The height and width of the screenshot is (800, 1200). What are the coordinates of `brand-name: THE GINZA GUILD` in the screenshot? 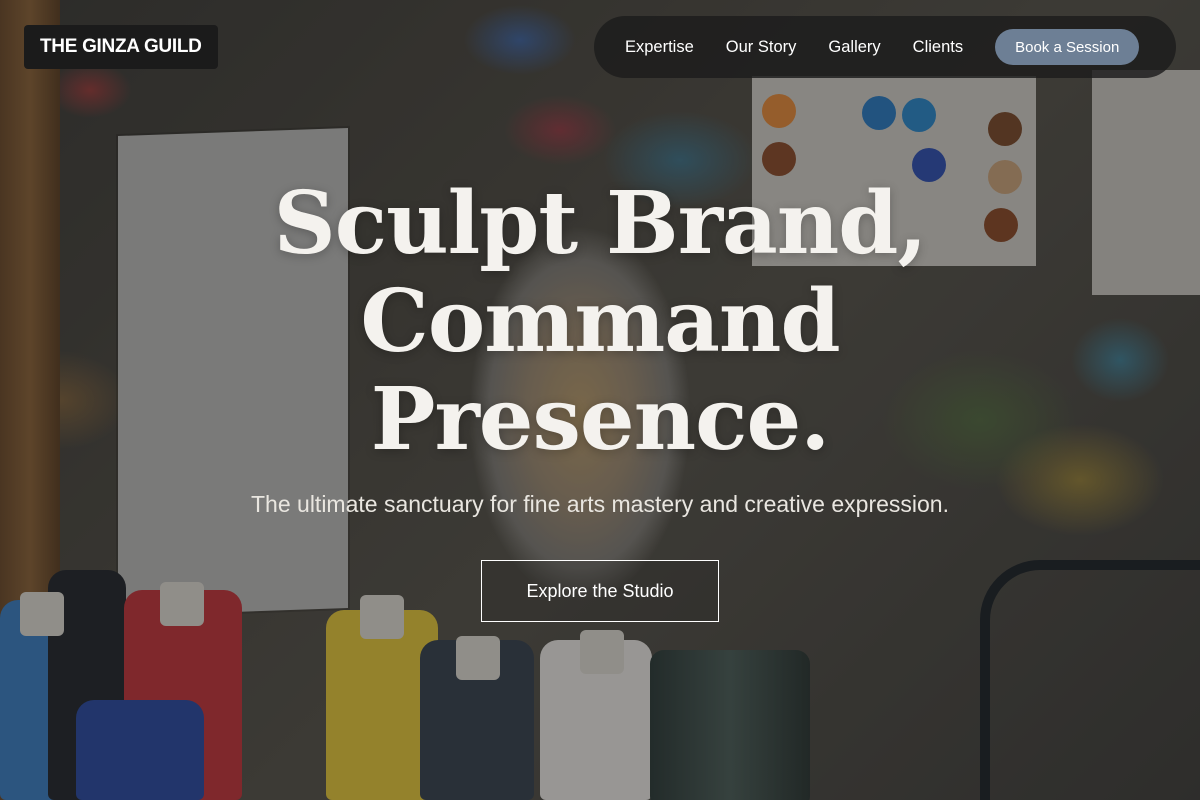 It's located at (121, 46).